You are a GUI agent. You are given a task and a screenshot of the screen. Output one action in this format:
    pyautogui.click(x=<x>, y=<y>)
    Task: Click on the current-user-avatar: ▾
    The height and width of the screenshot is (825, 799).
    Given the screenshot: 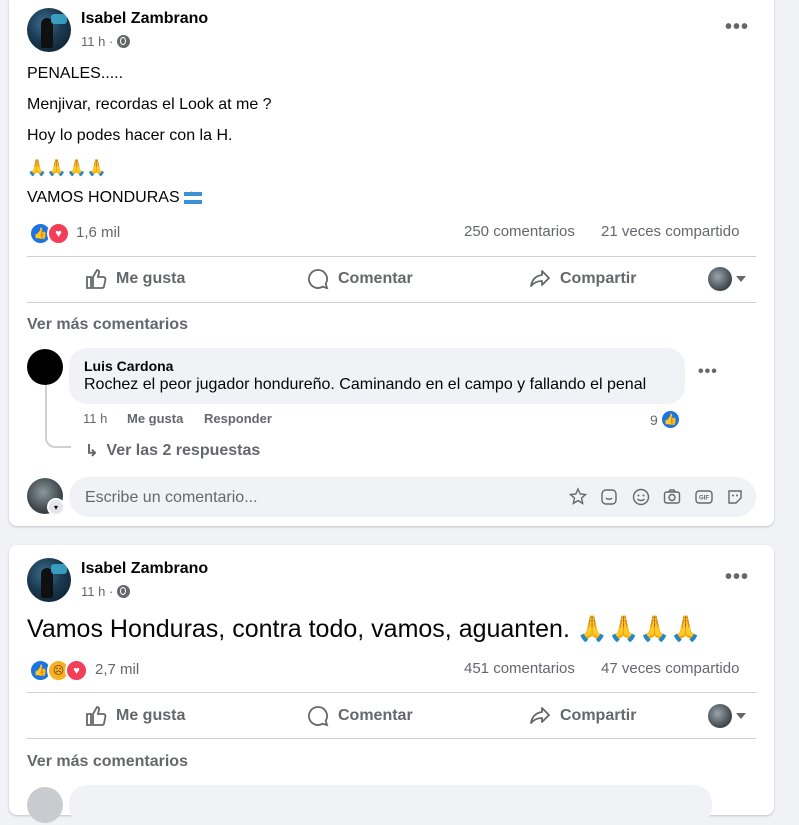 What is the action you would take?
    pyautogui.click(x=46, y=497)
    